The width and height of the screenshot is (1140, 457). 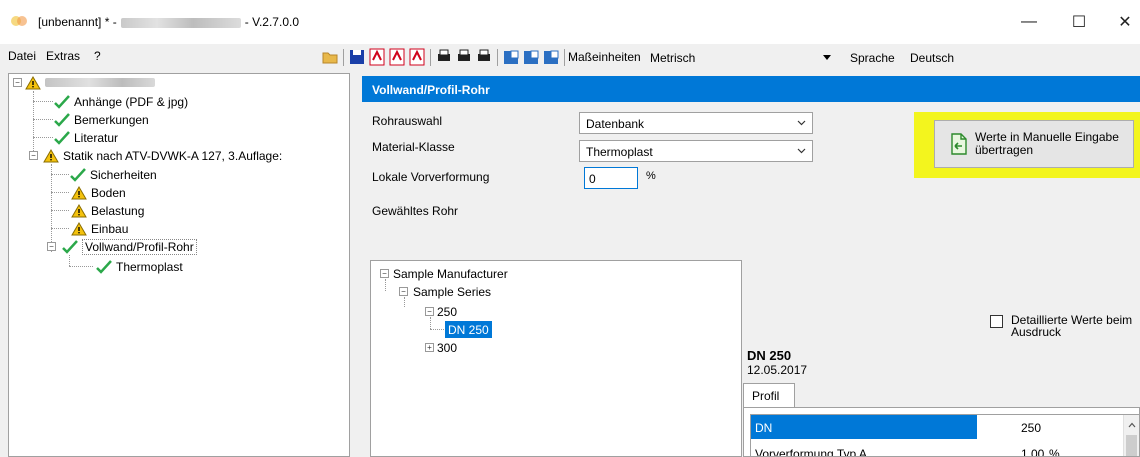 I want to click on tree-item-bemerkungen: Bemerkungen, so click(x=101, y=119).